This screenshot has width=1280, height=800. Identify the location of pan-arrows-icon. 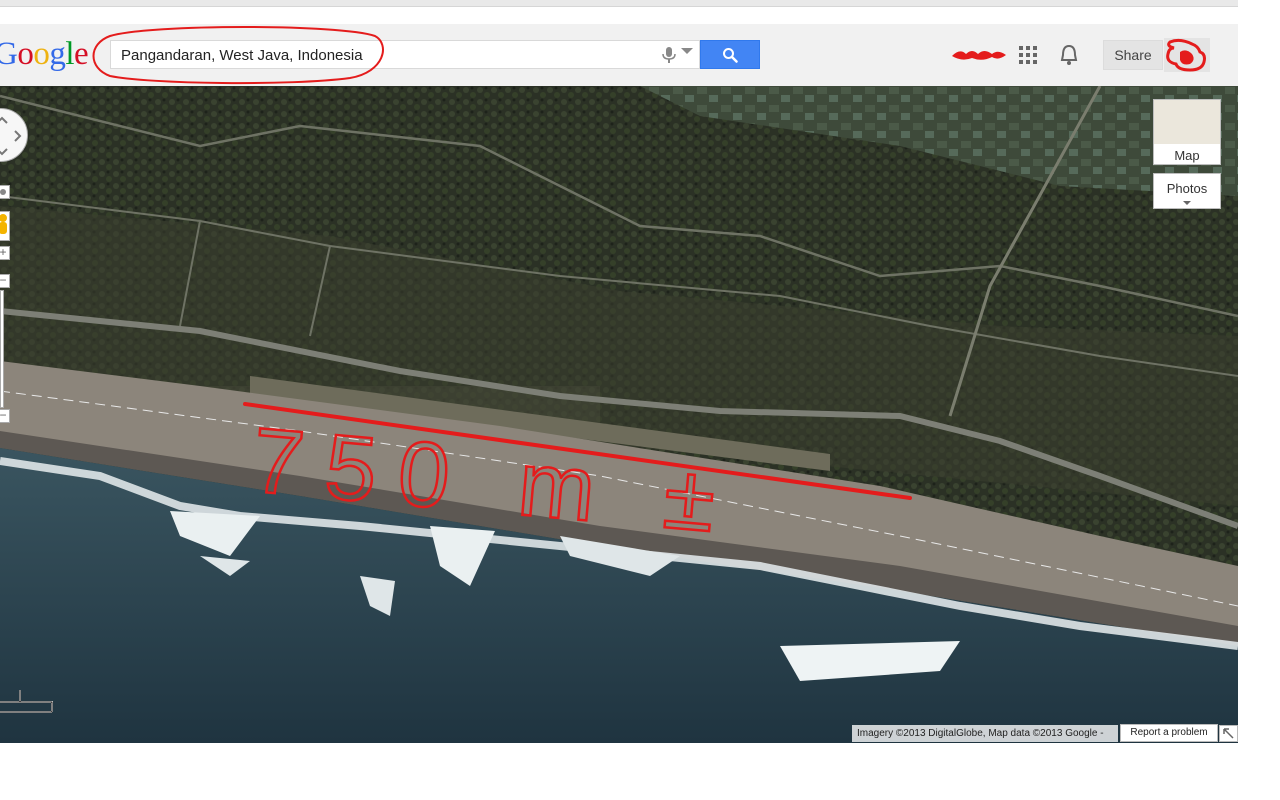
(11, 136).